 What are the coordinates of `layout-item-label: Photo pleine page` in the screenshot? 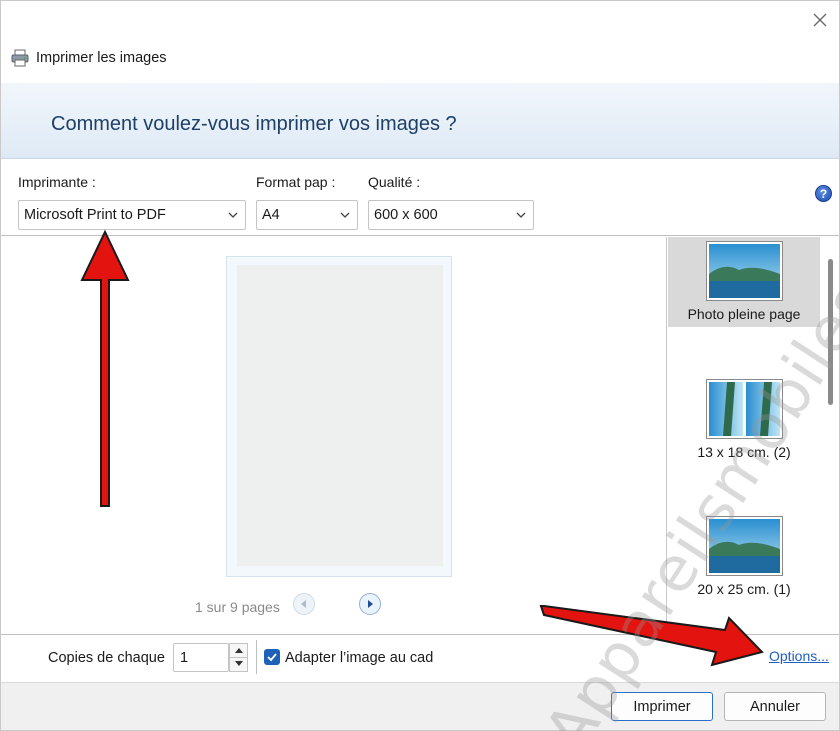 It's located at (744, 314).